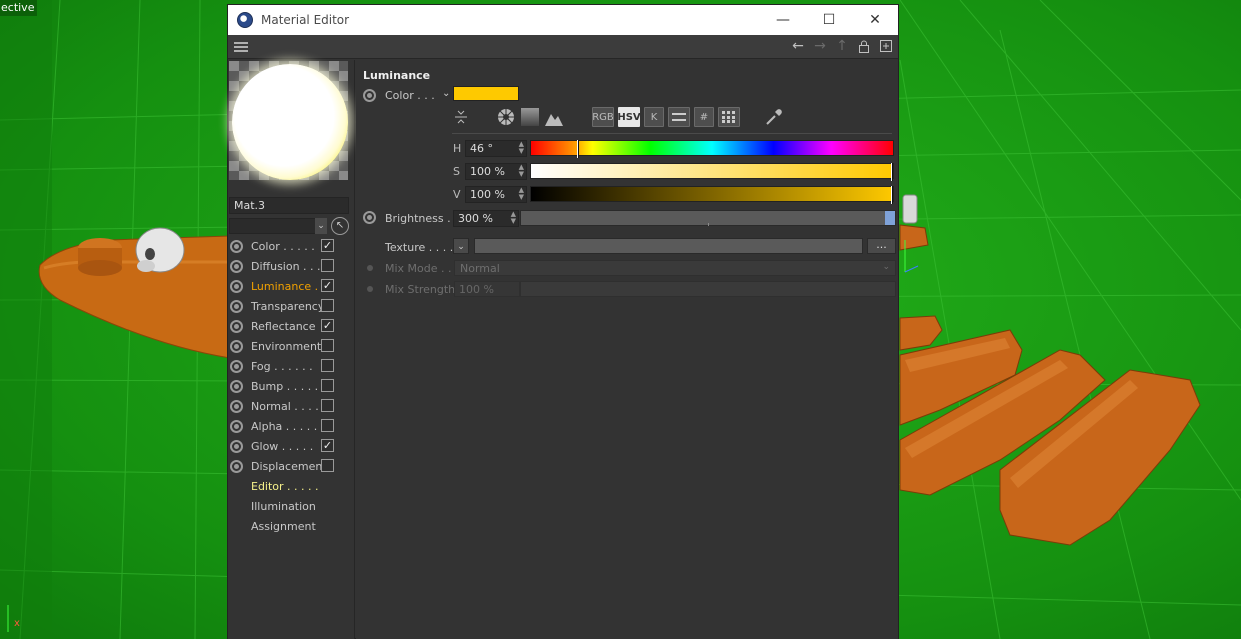 Image resolution: width=1241 pixels, height=639 pixels. Describe the element at coordinates (327, 385) in the screenshot. I see `channel-checkbox-bump` at that location.